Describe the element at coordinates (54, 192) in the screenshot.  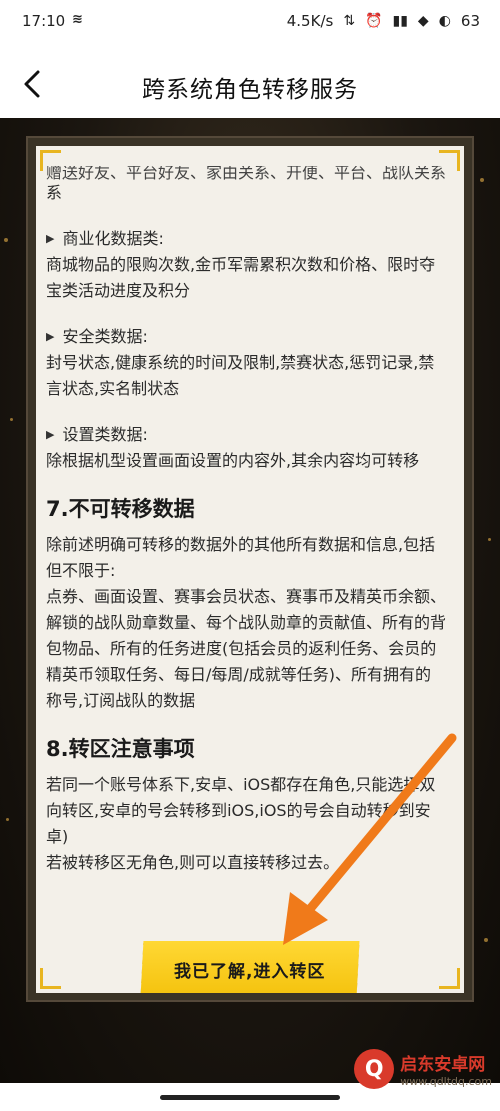
I see `clipped-text-end: 系` at that location.